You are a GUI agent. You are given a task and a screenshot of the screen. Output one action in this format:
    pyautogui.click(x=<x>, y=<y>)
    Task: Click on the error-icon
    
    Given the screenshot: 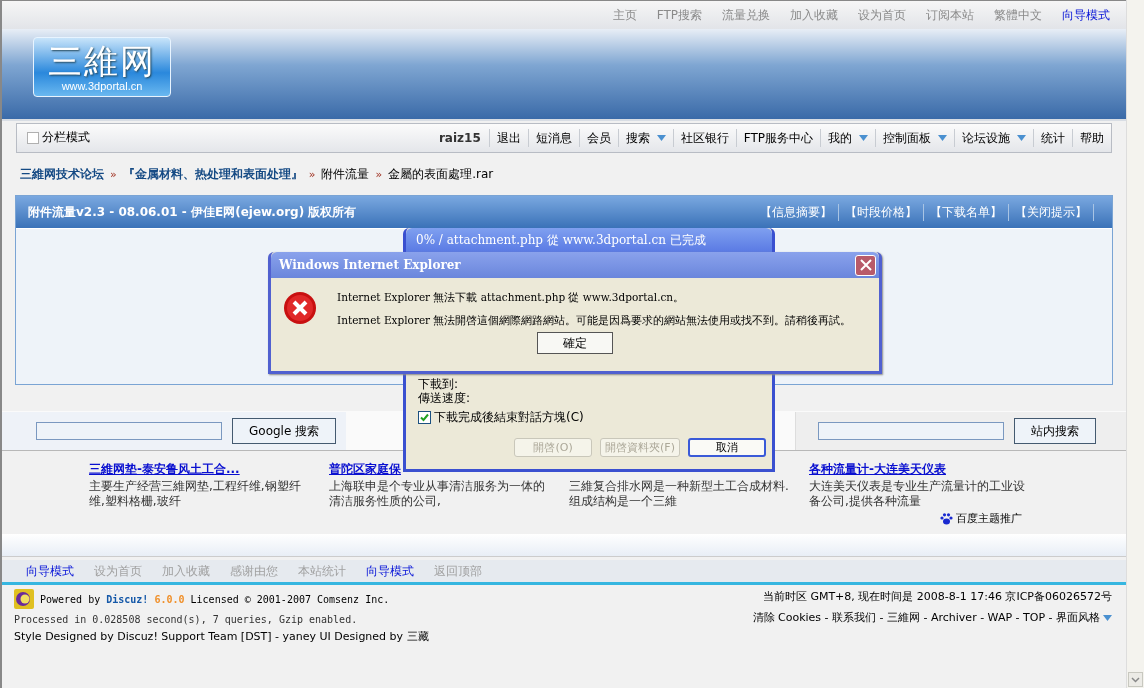 What is the action you would take?
    pyautogui.click(x=300, y=308)
    